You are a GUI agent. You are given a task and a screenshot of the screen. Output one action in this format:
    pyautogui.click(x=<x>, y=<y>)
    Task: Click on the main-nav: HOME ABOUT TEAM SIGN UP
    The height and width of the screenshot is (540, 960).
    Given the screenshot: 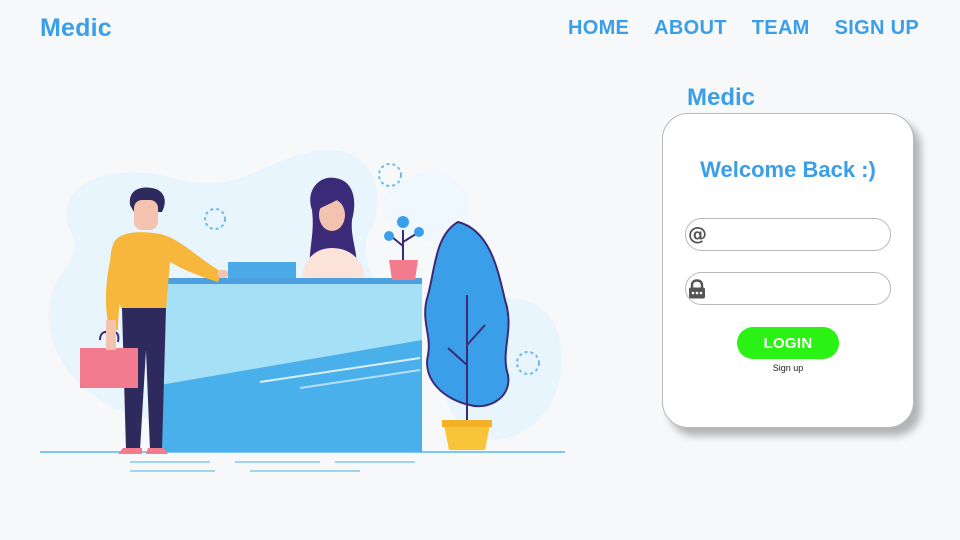 What is the action you would take?
    pyautogui.click(x=743, y=28)
    